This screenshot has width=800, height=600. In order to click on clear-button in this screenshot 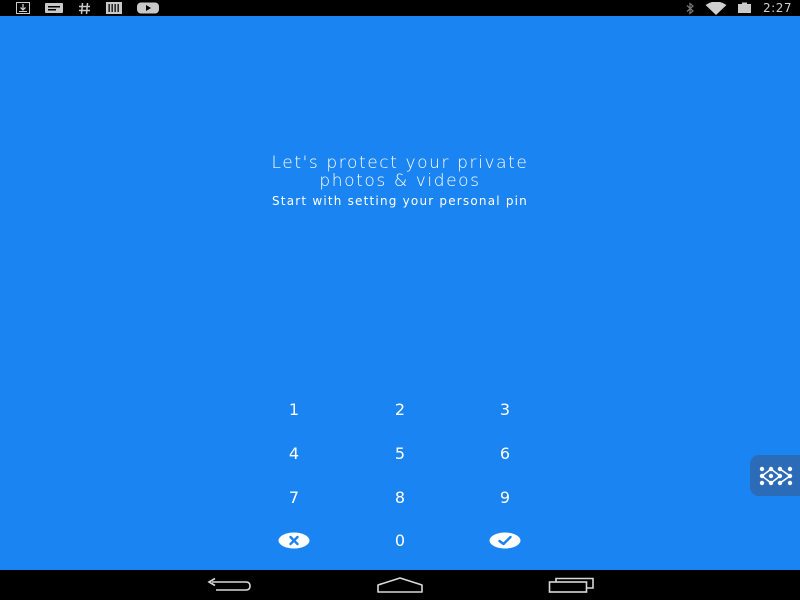, I will do `click(294, 540)`.